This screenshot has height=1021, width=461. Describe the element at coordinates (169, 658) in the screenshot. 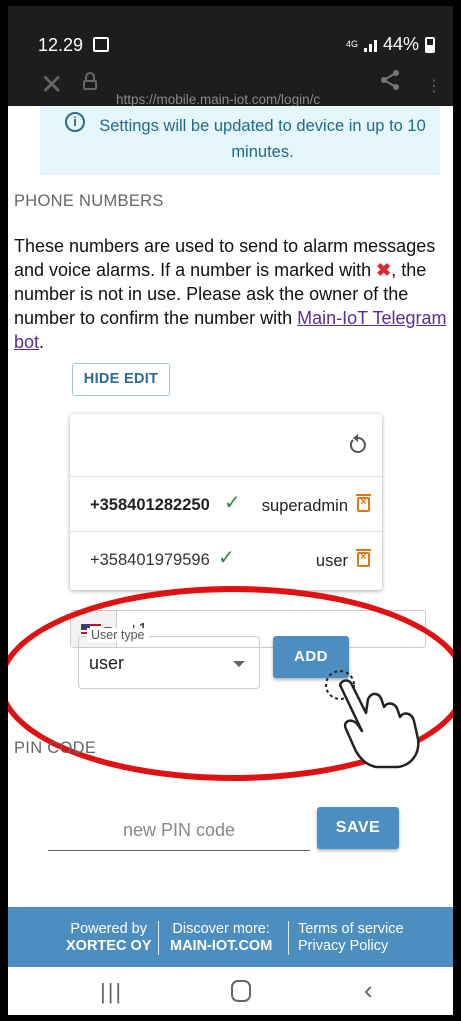

I see `user-type-select: User type user` at that location.